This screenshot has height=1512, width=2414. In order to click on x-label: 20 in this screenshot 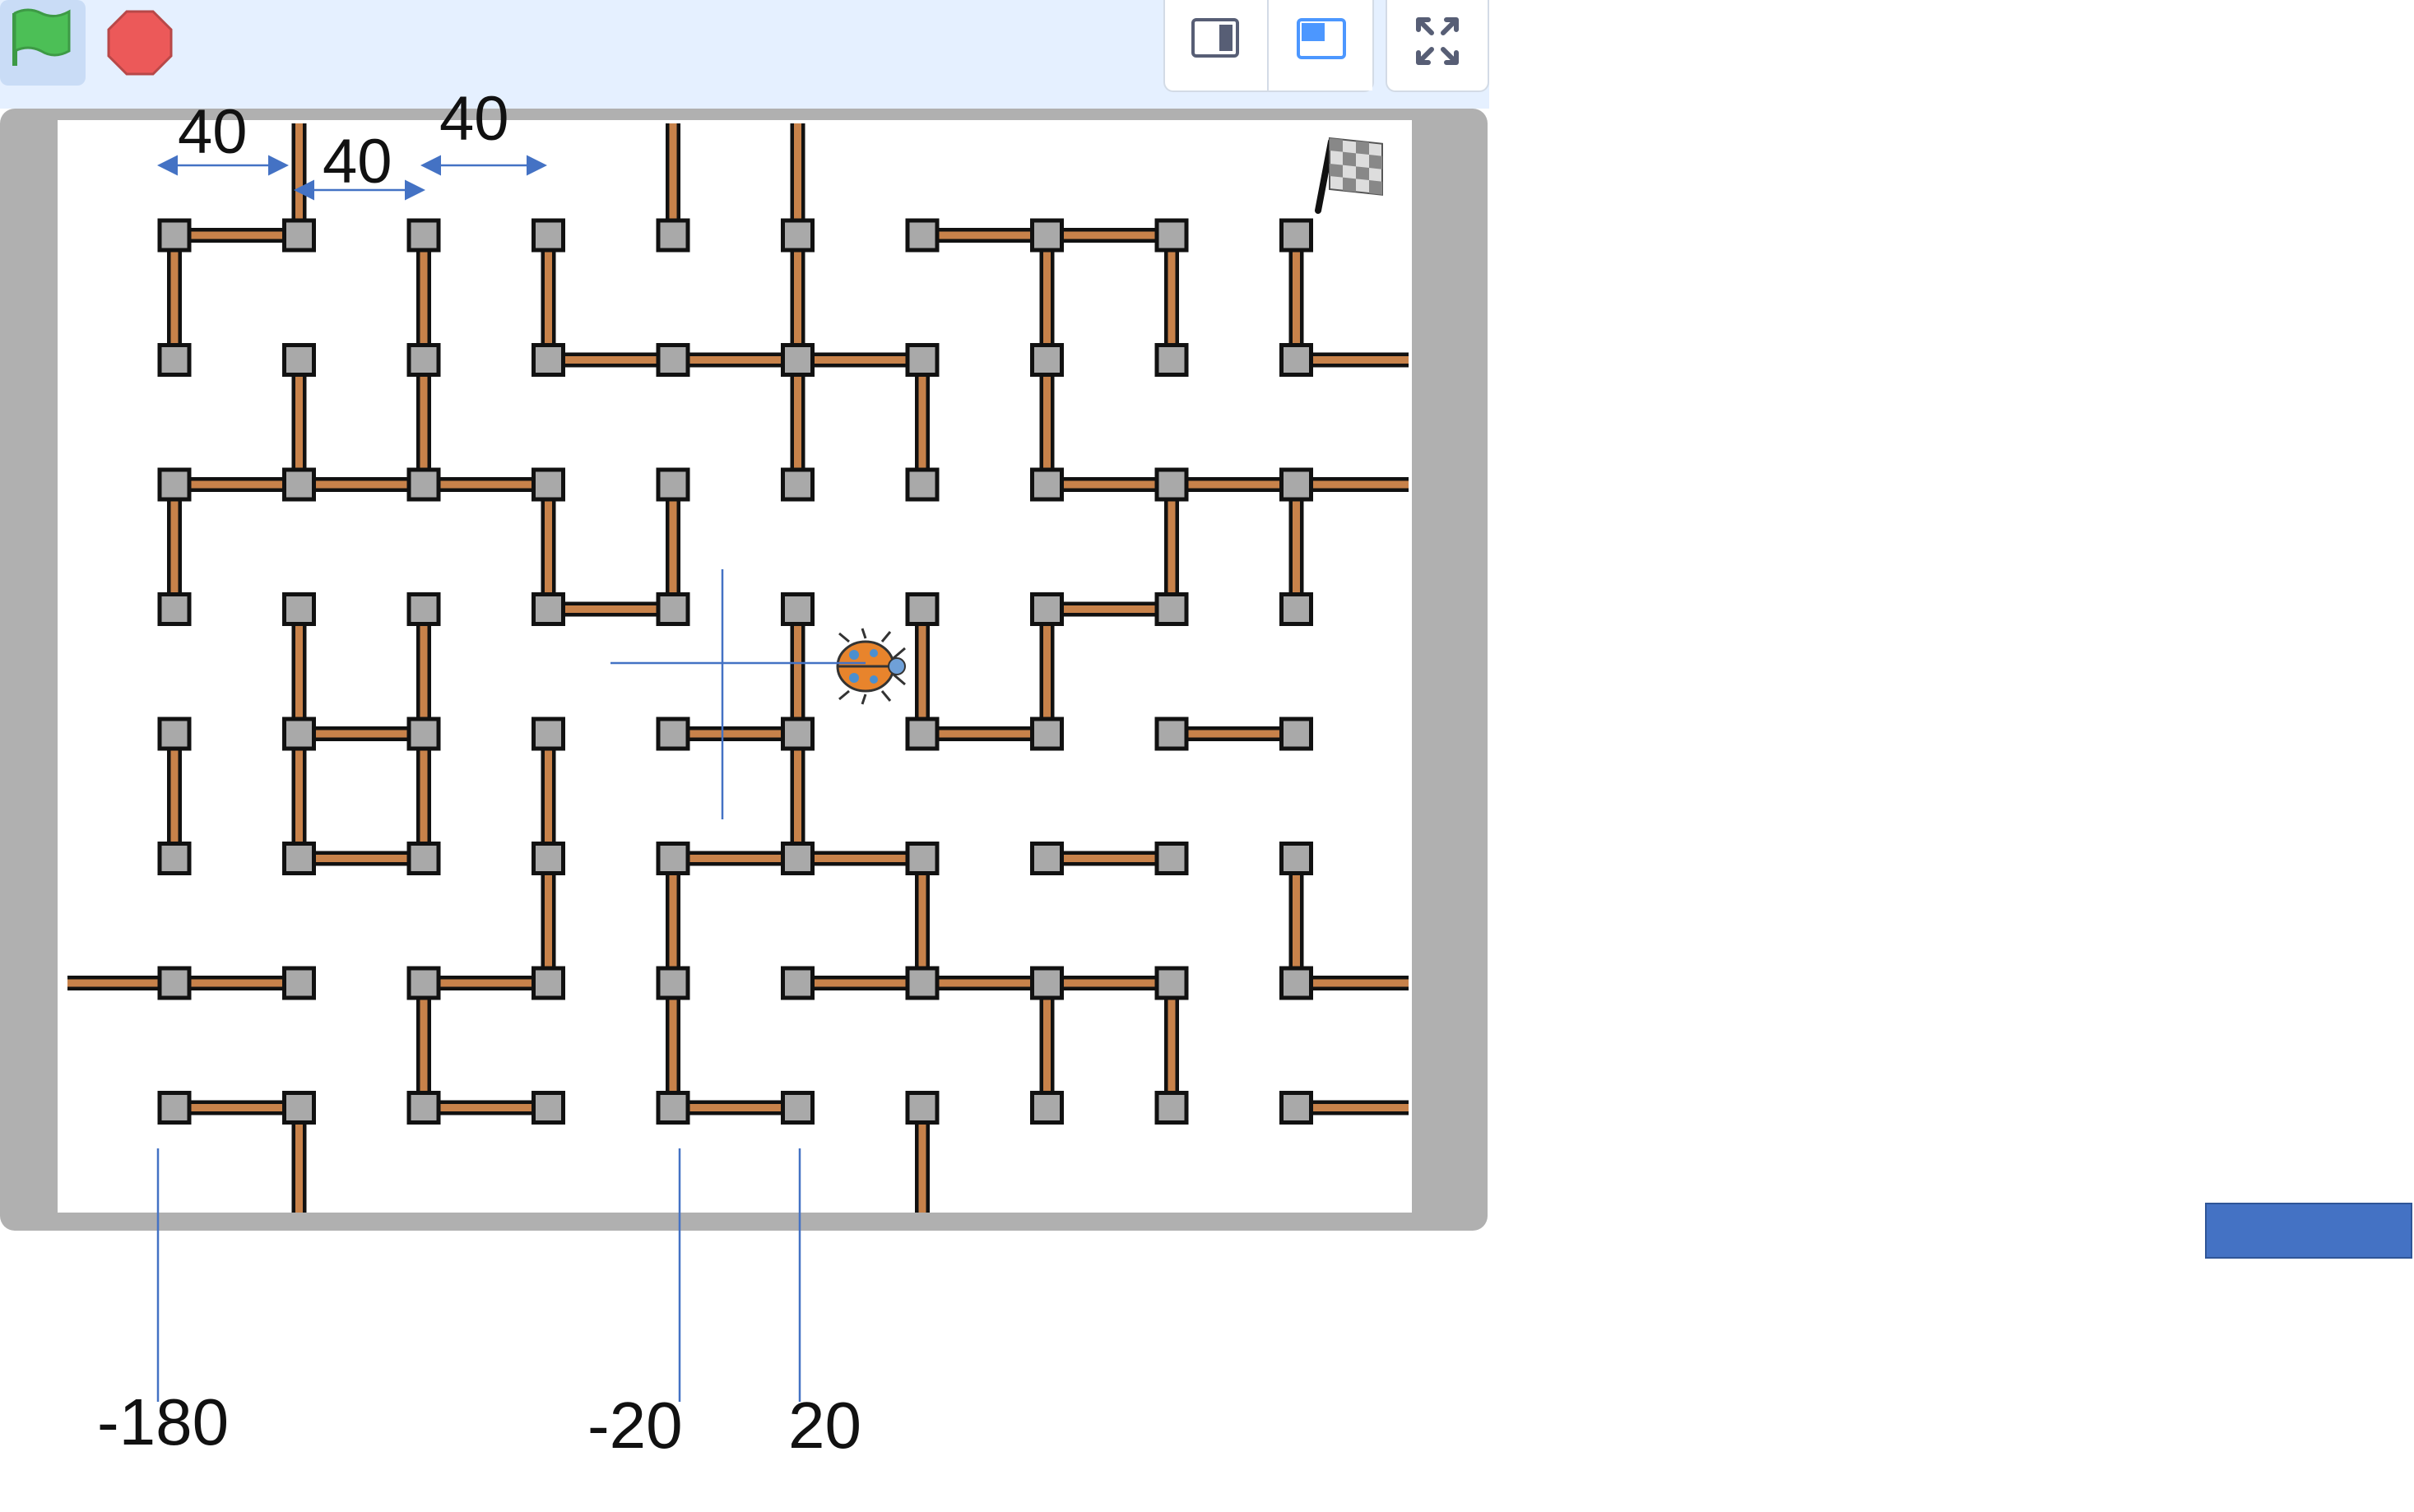, I will do `click(824, 1425)`.